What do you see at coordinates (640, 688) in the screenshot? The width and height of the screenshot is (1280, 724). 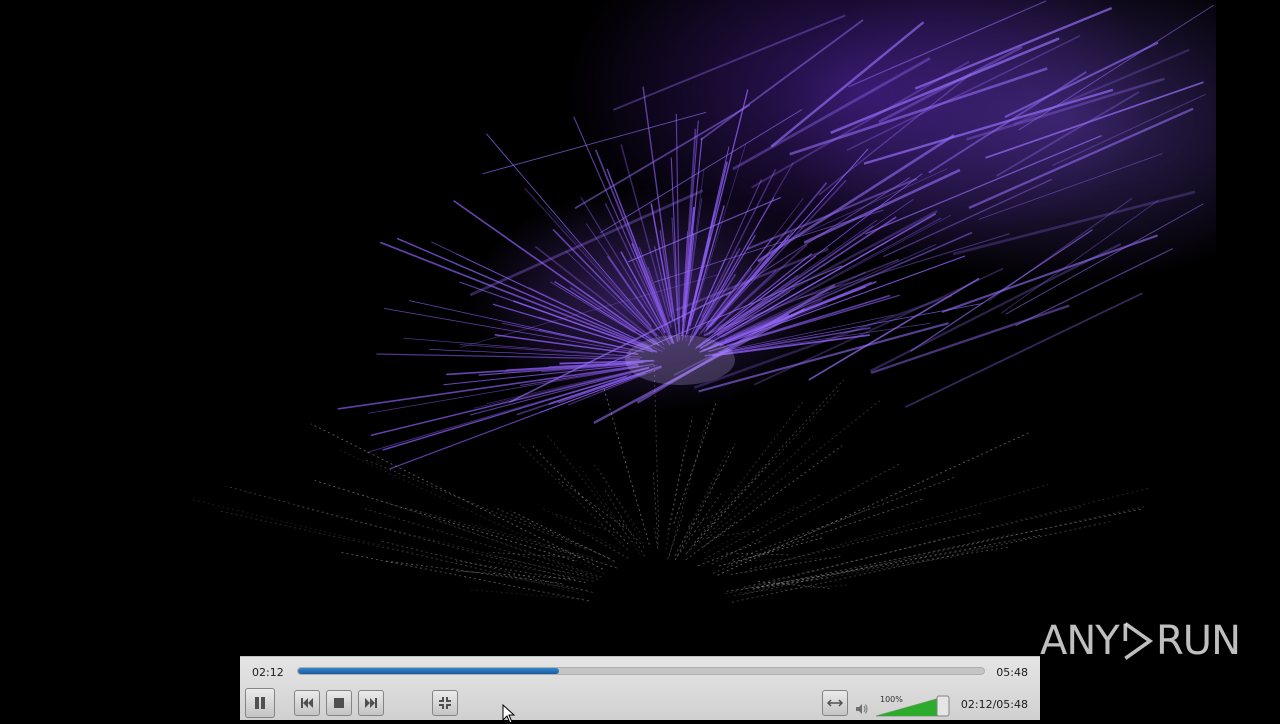 I see `fullscreen-controller: 02:12 05:48 100% 02:12/05:48` at bounding box center [640, 688].